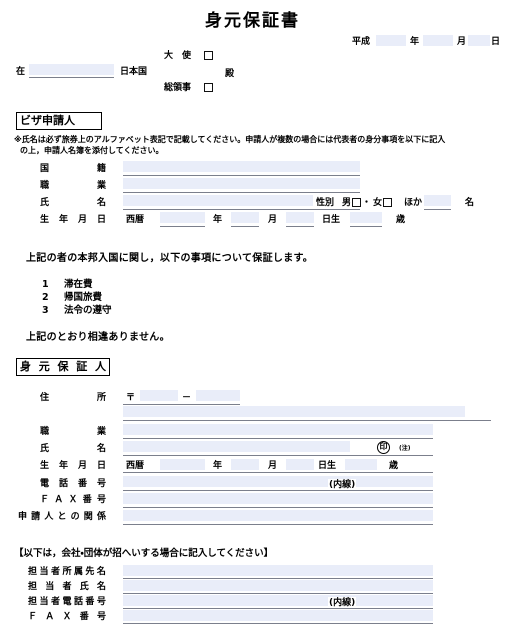  What do you see at coordinates (73, 220) in the screenshot?
I see `applicant-birth-label: 生年月日` at bounding box center [73, 220].